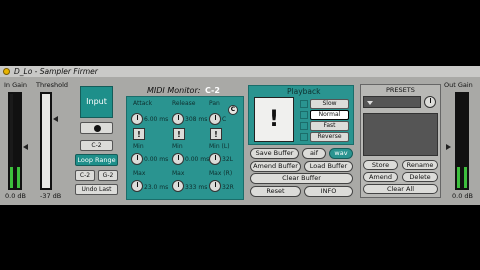  I want to click on in-gain-label: In Gain, so click(16, 85).